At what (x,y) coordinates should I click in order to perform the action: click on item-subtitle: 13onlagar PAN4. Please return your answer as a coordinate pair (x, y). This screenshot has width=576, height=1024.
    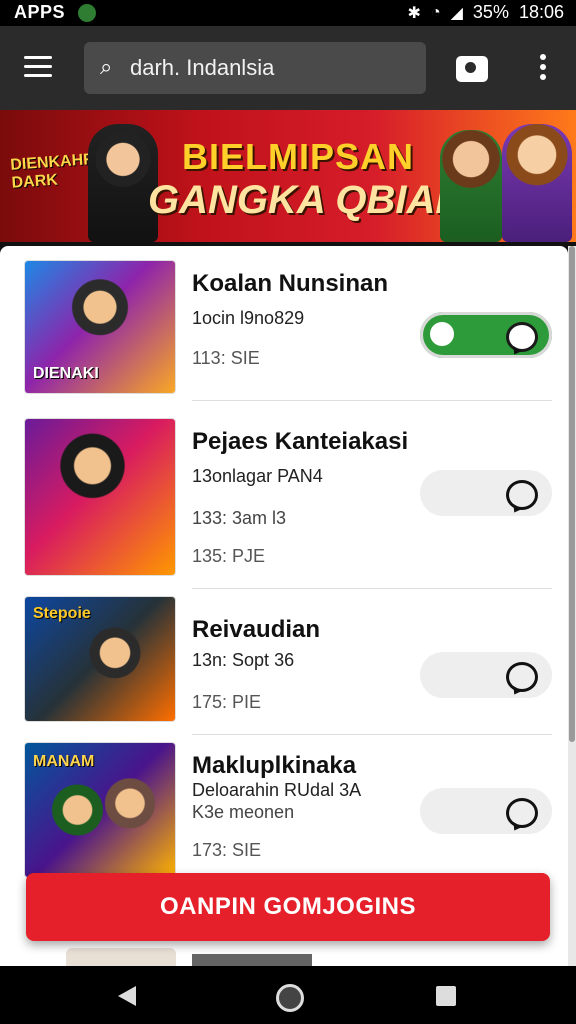
    Looking at the image, I should click on (257, 476).